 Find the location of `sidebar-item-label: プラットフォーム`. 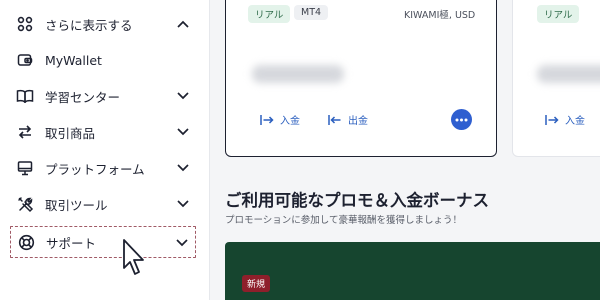

sidebar-item-label: プラットフォーム is located at coordinates (95, 169).